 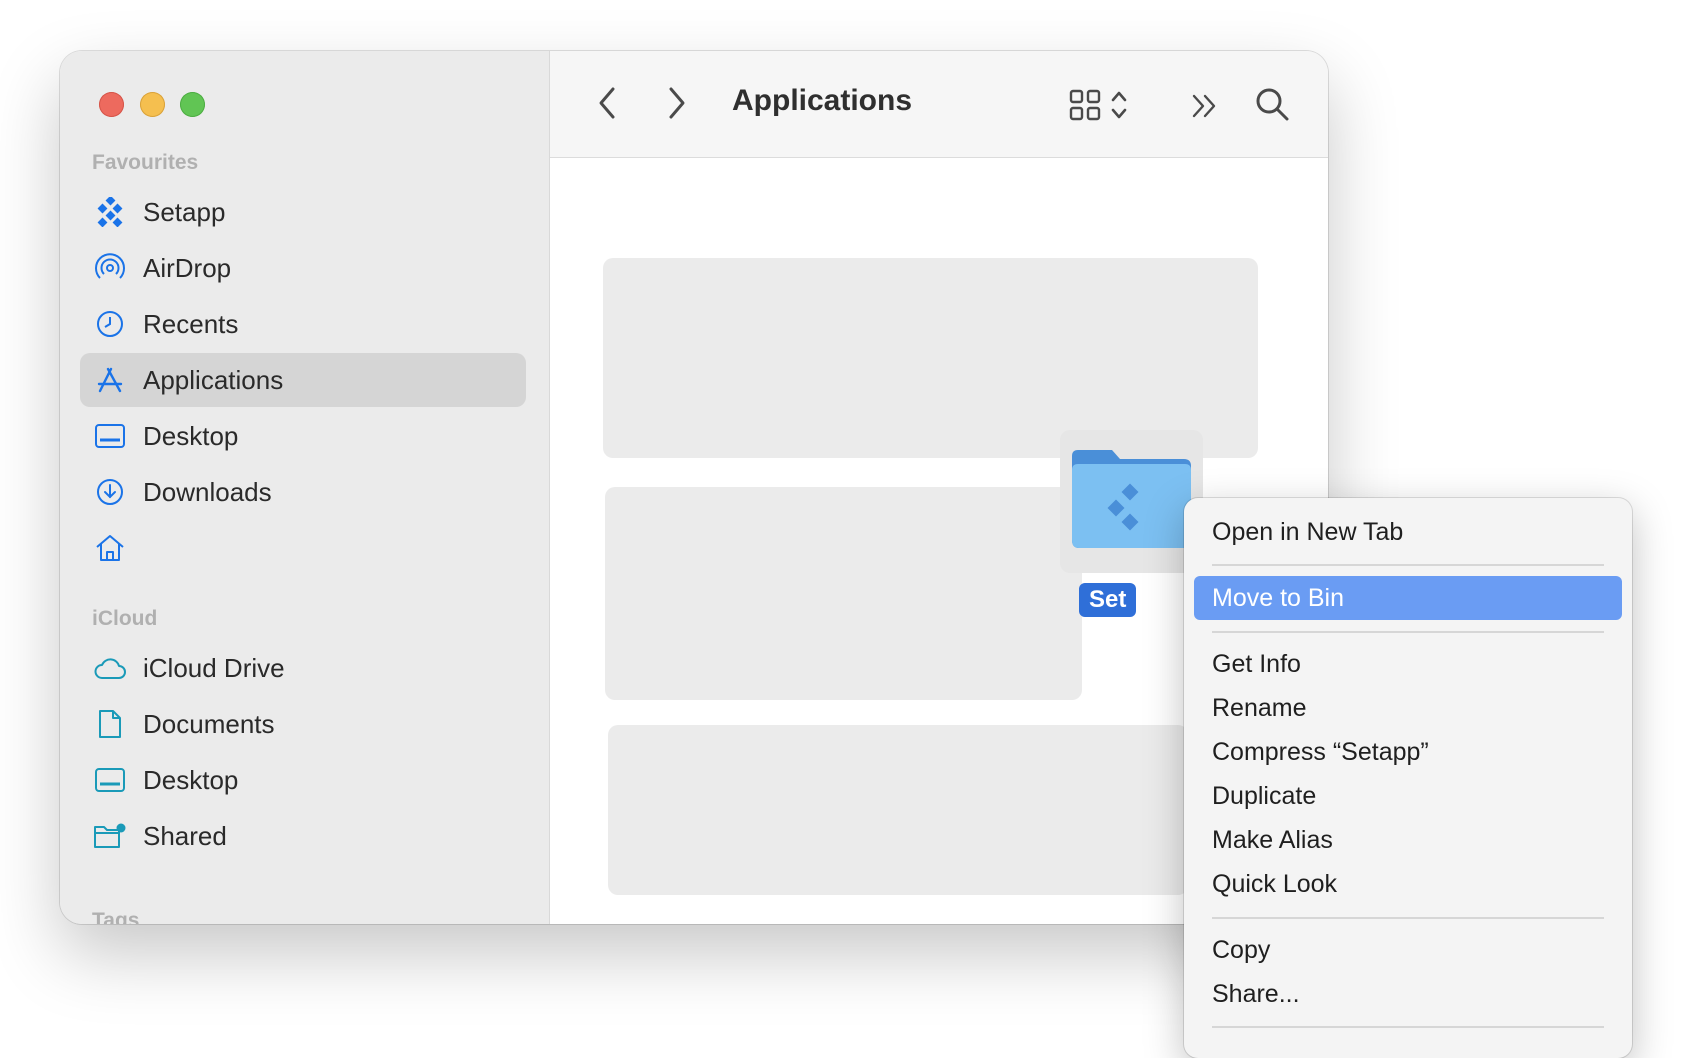 I want to click on menu-item-label: Open in New Tab, so click(x=1307, y=532).